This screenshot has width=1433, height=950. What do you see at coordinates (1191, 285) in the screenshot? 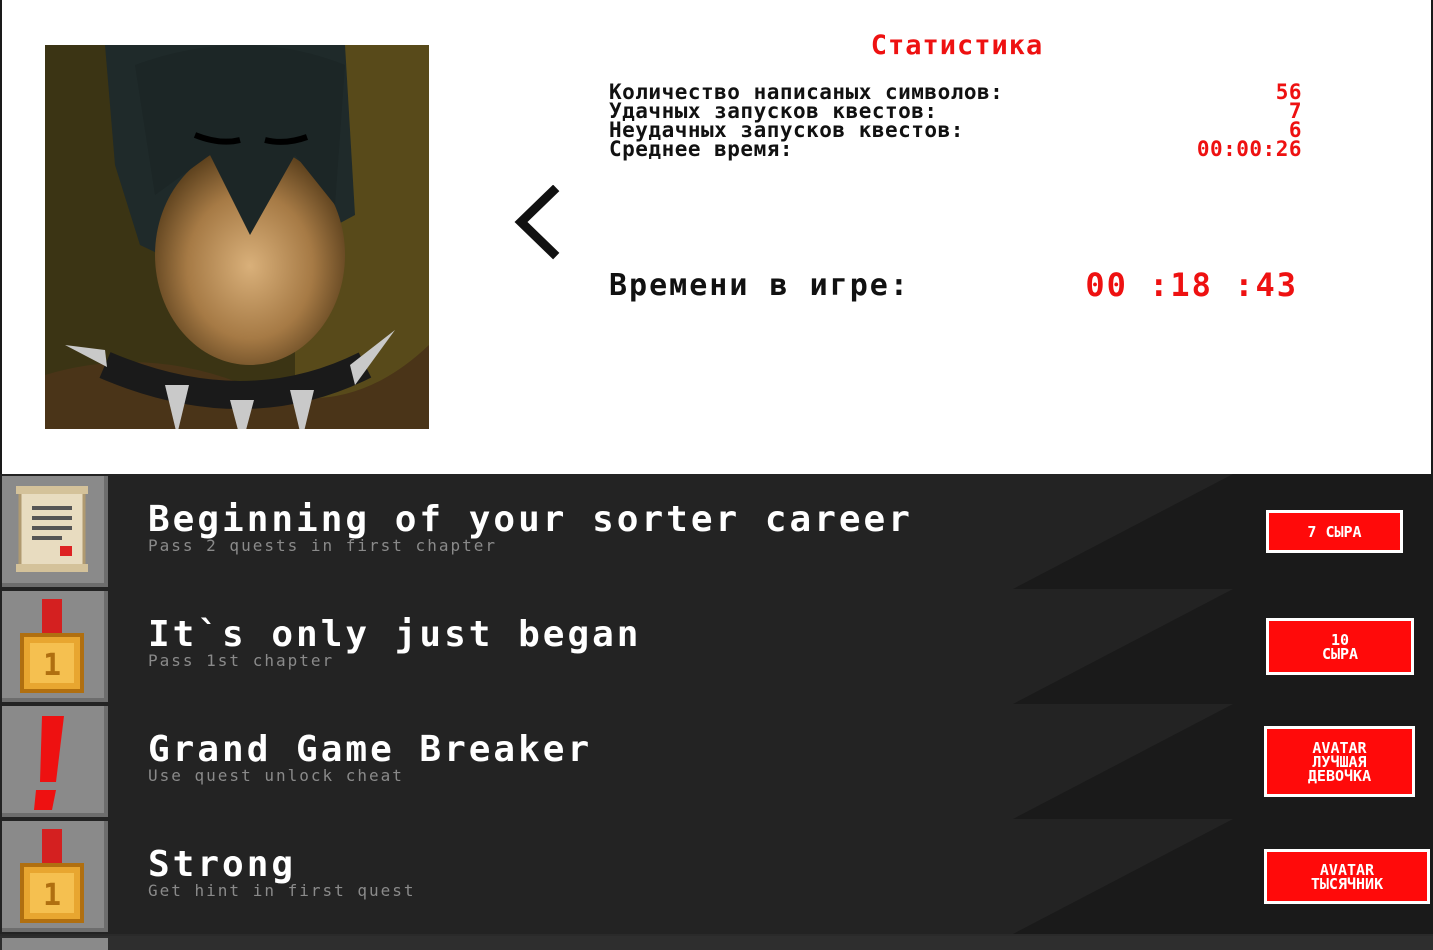
I see `playtime-value: 00 :18 :43` at bounding box center [1191, 285].